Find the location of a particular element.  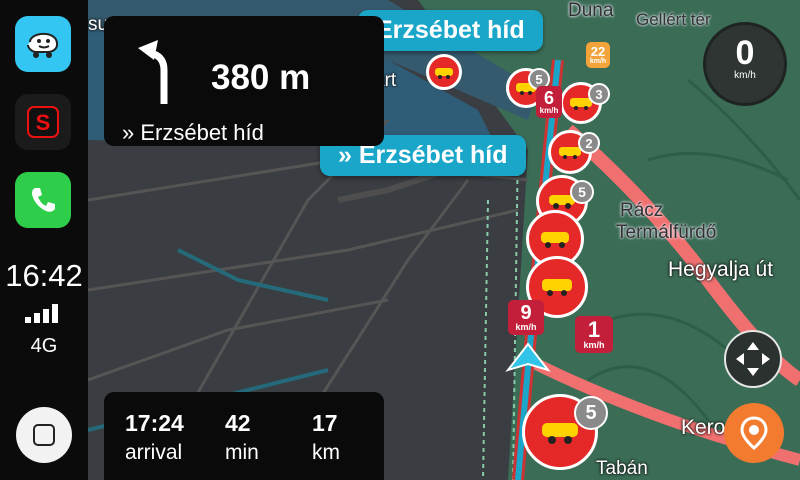

map-label-termalfurdo: Termálfürdő is located at coordinates (666, 232).